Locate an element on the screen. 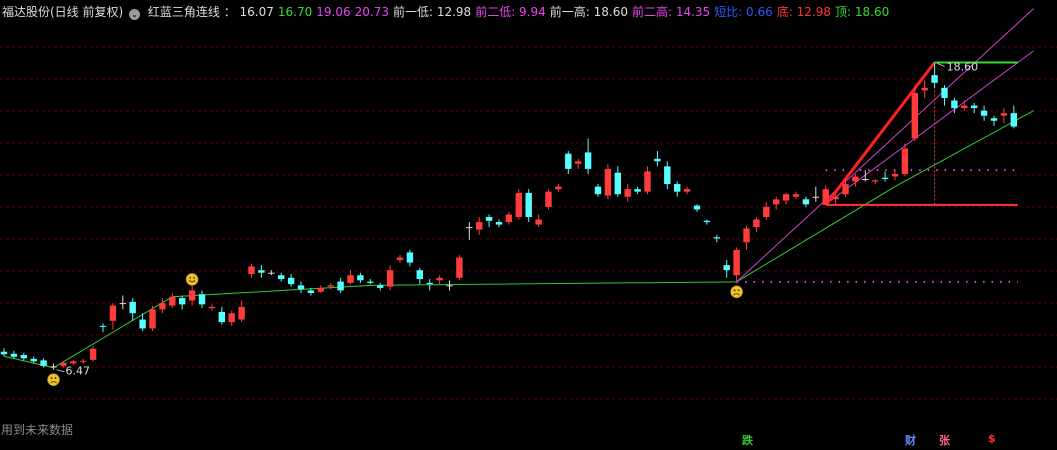 Image resolution: width=1057 pixels, height=450 pixels. settings-circle-icon: ⌄ is located at coordinates (135, 14).